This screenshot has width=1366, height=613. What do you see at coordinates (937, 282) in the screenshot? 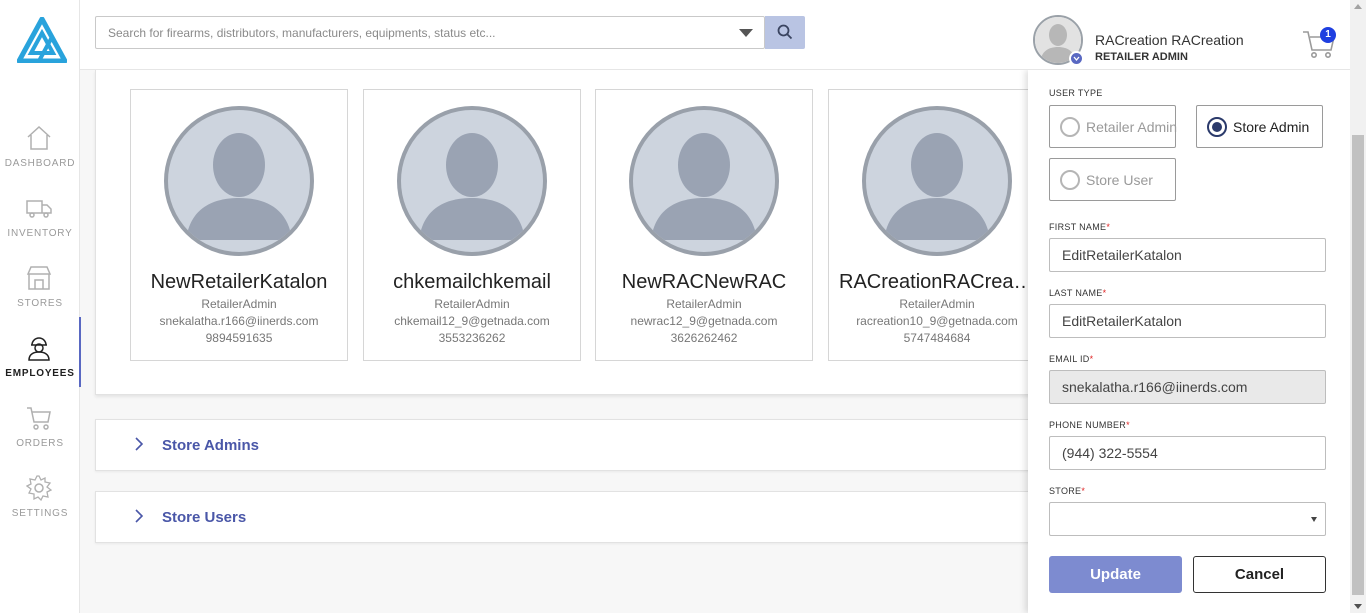
I see `employee-name: RACreationRACreation` at bounding box center [937, 282].